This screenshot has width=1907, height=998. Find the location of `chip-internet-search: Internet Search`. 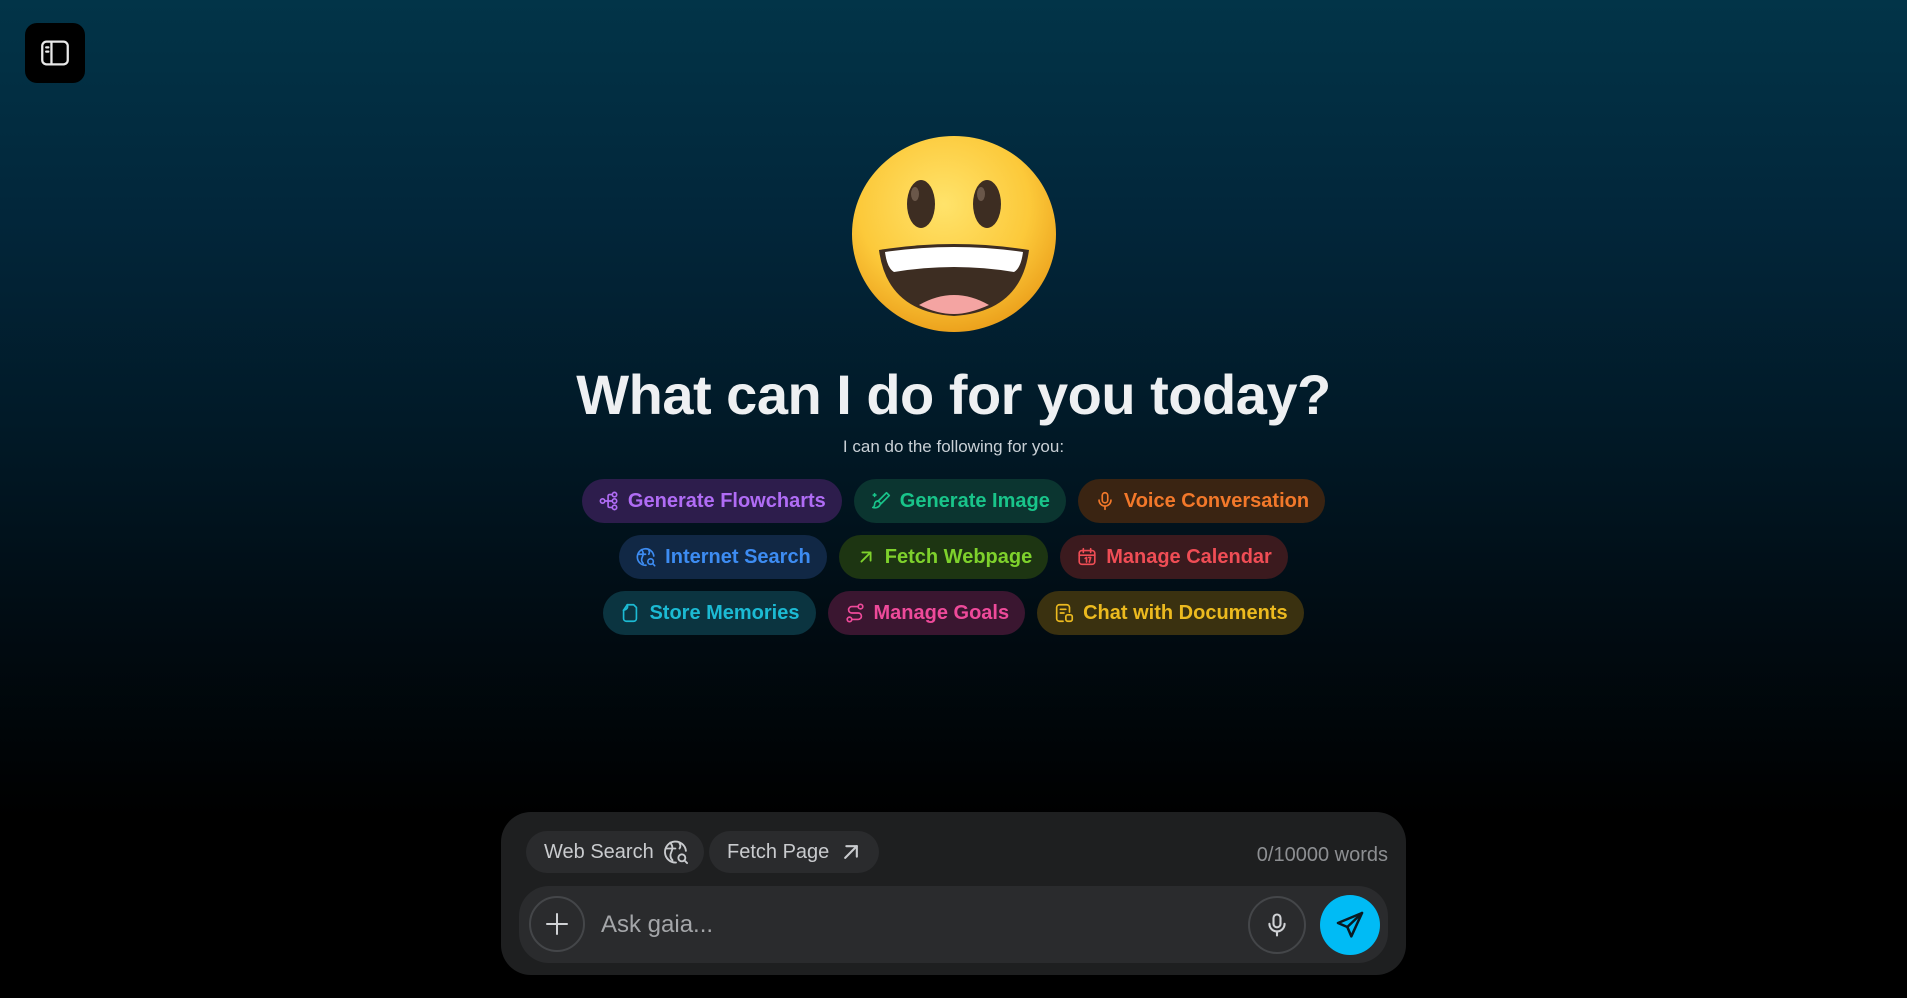

chip-internet-search: Internet Search is located at coordinates (723, 557).